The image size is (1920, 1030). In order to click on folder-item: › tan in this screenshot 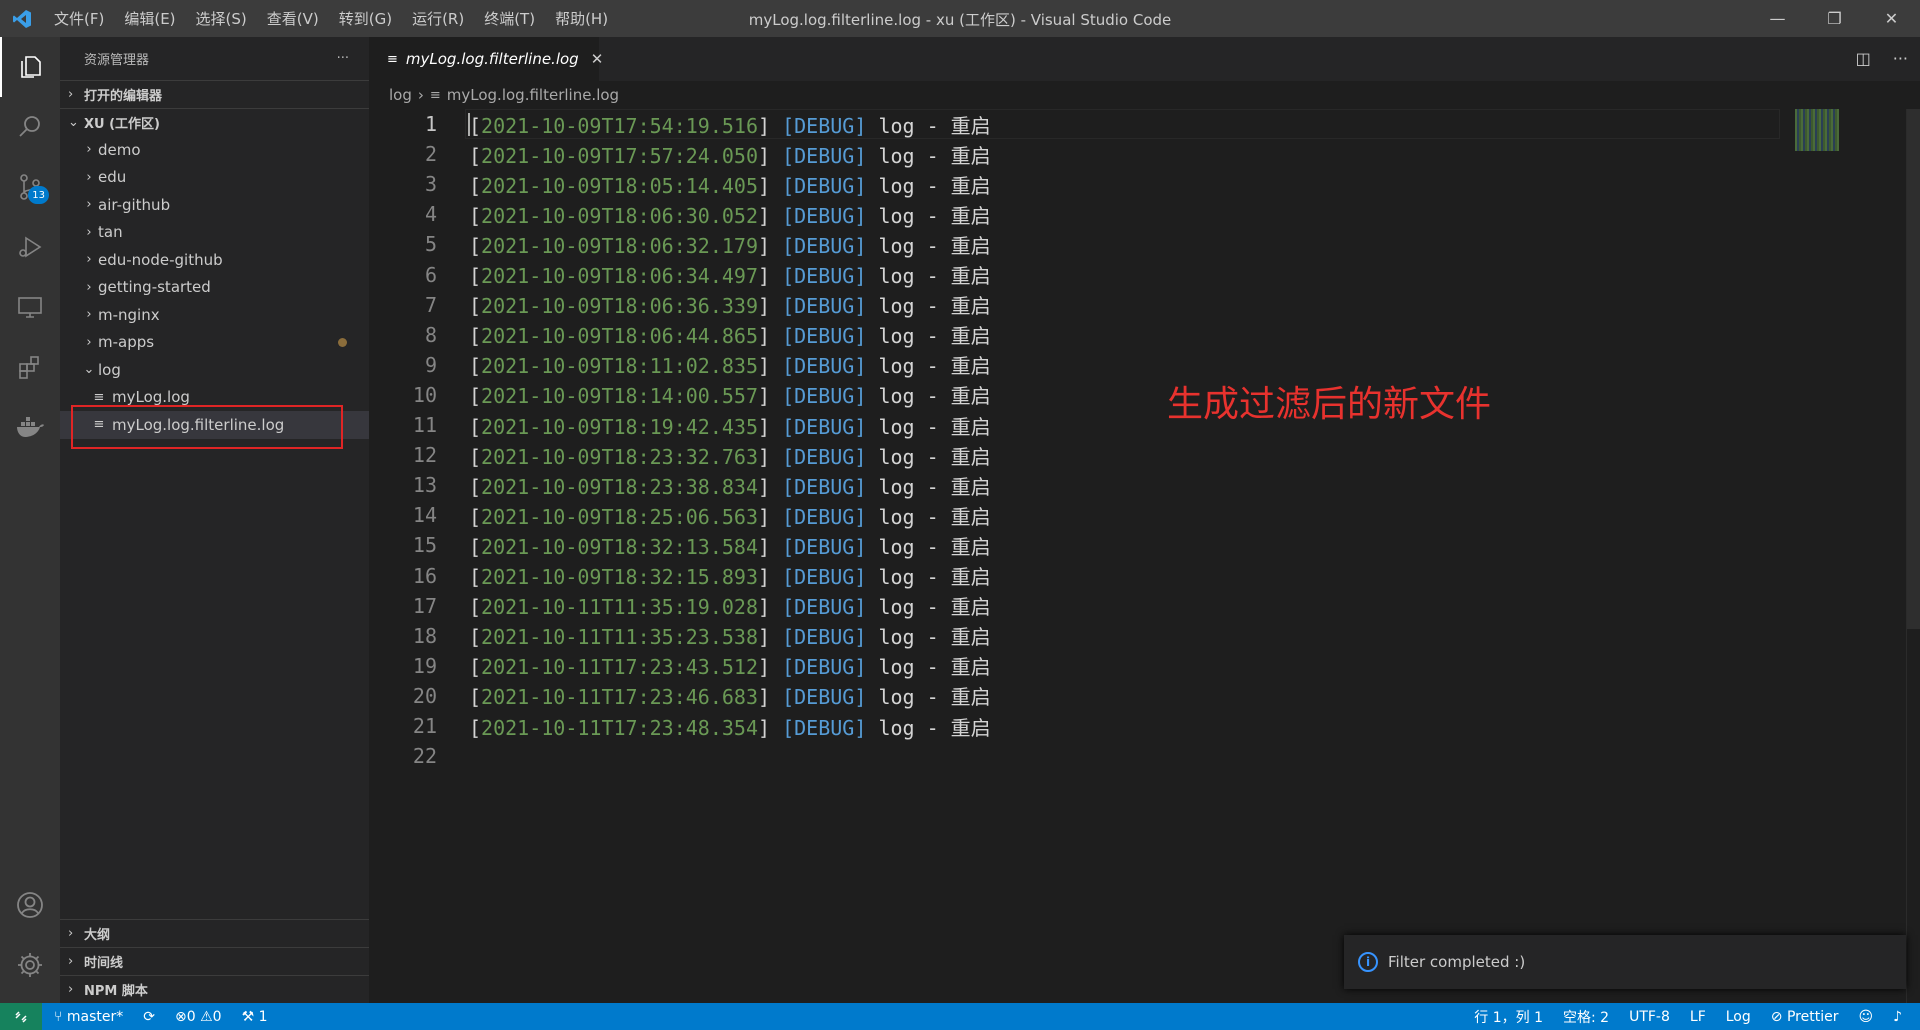, I will do `click(214, 233)`.